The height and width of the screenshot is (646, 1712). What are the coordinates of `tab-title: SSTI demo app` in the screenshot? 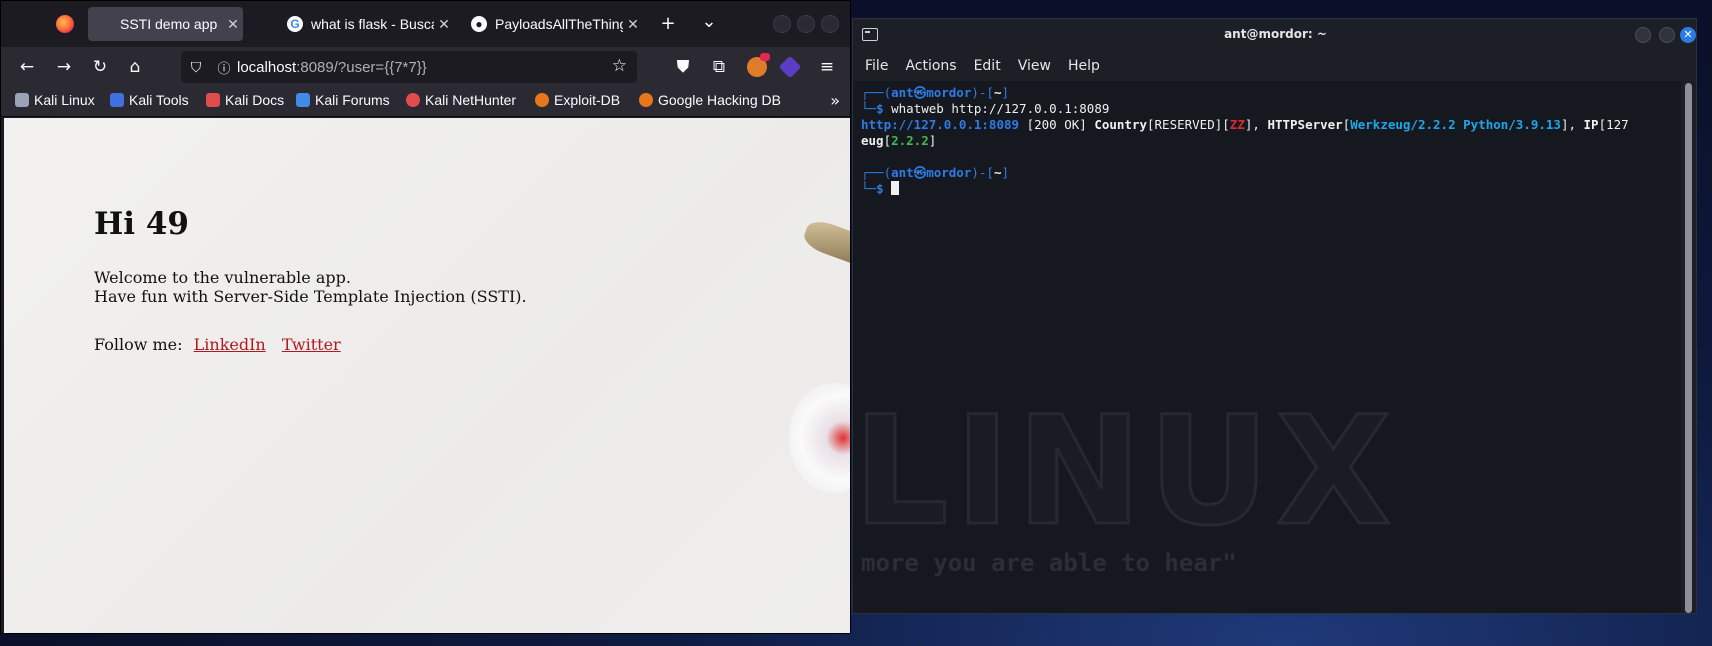 It's located at (169, 24).